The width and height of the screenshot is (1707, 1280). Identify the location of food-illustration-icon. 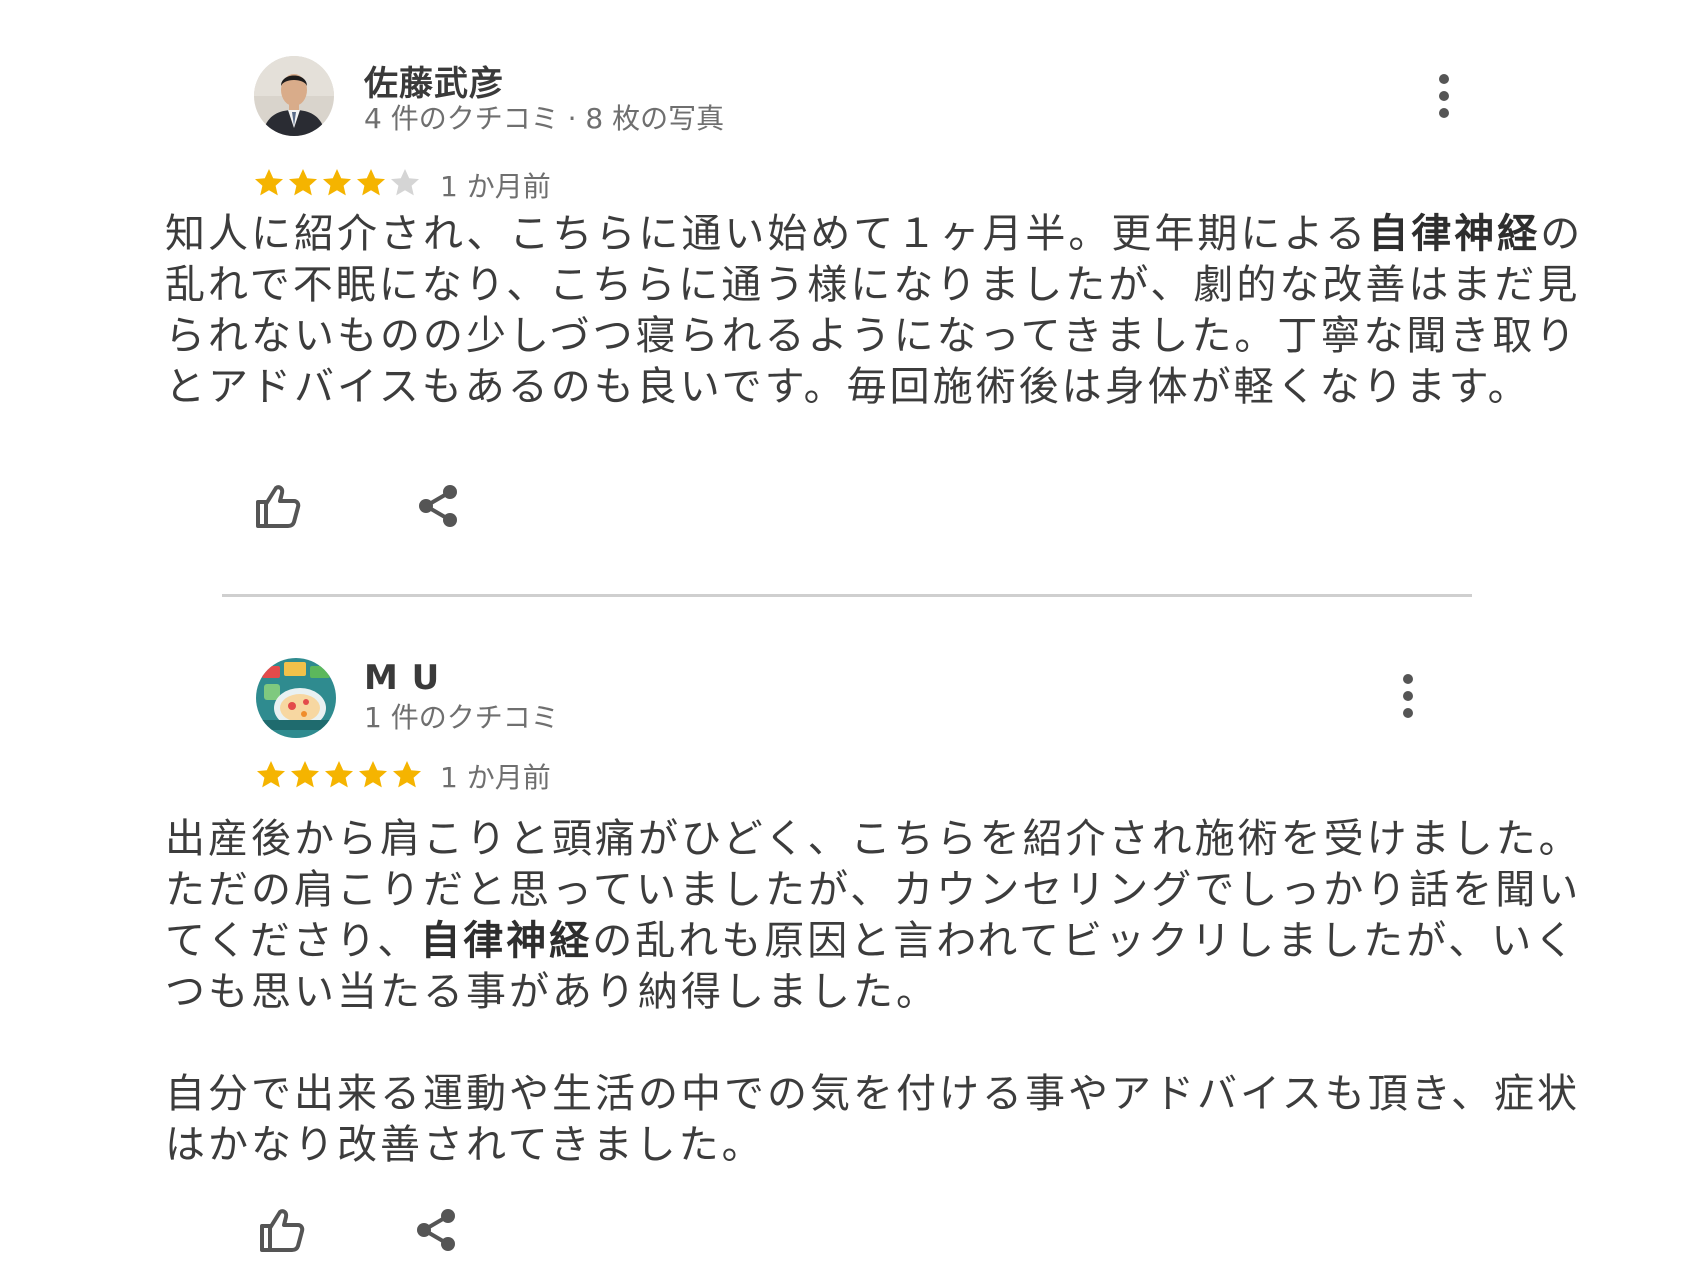
(296, 698).